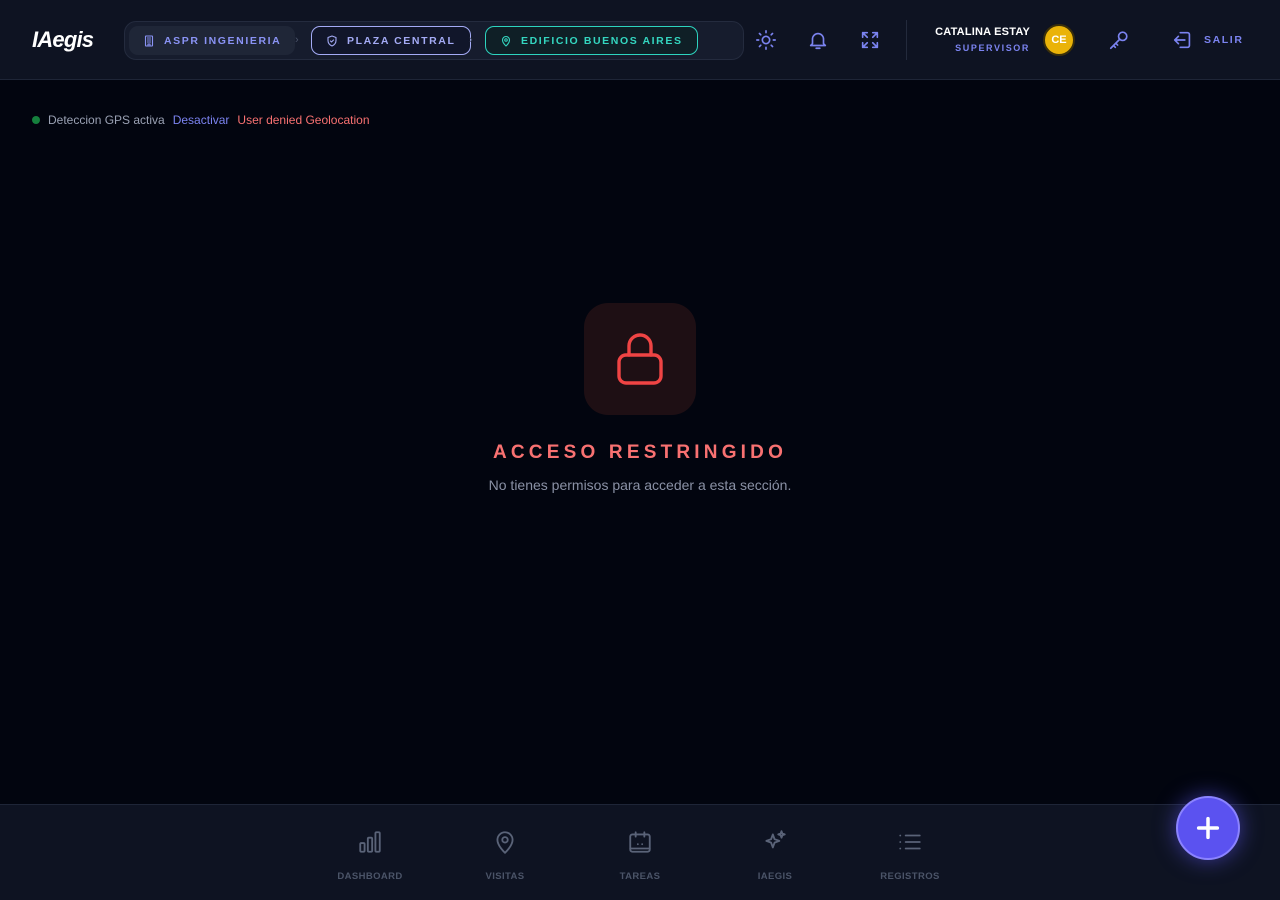  What do you see at coordinates (332, 40) in the screenshot?
I see `shield-icon` at bounding box center [332, 40].